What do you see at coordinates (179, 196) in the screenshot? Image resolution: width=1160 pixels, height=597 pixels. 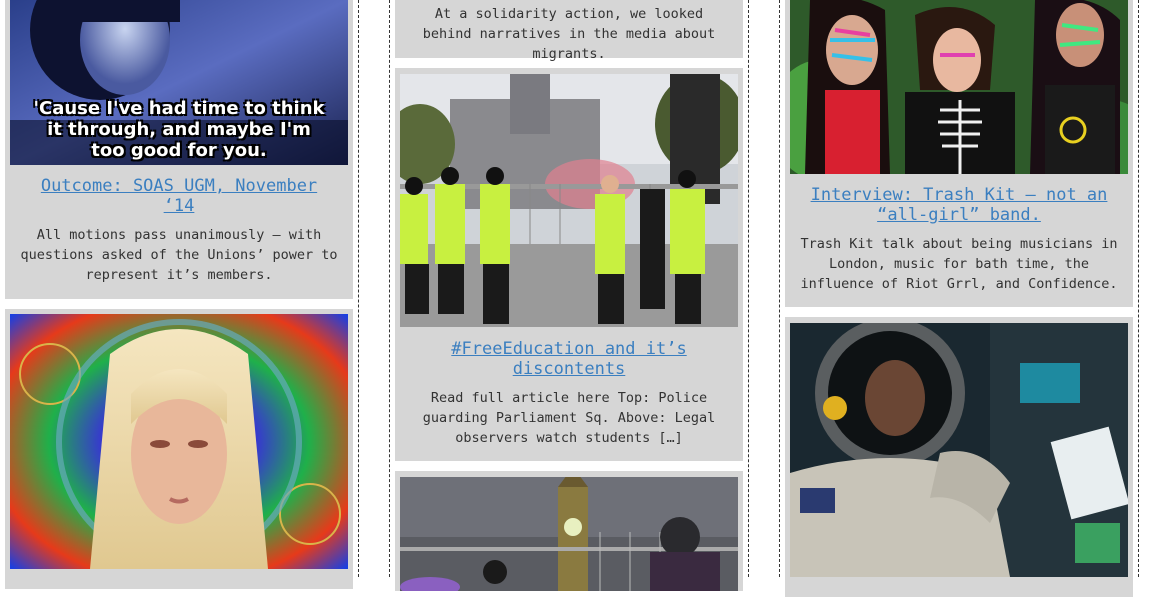 I see `post-title-link: Outcome: SOAS UGM, November ‘14` at bounding box center [179, 196].